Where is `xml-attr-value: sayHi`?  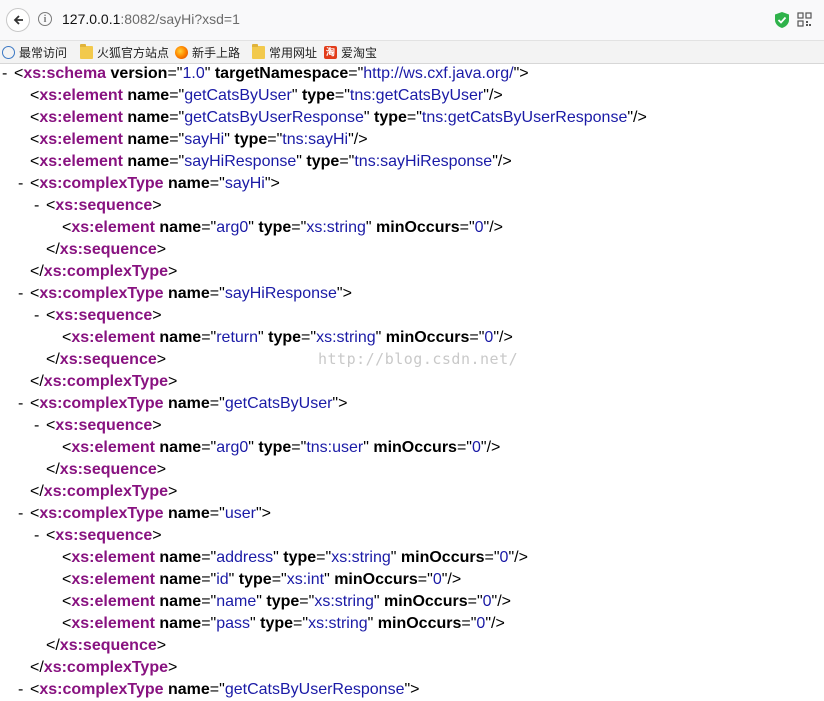
xml-attr-value: sayHi is located at coordinates (244, 183).